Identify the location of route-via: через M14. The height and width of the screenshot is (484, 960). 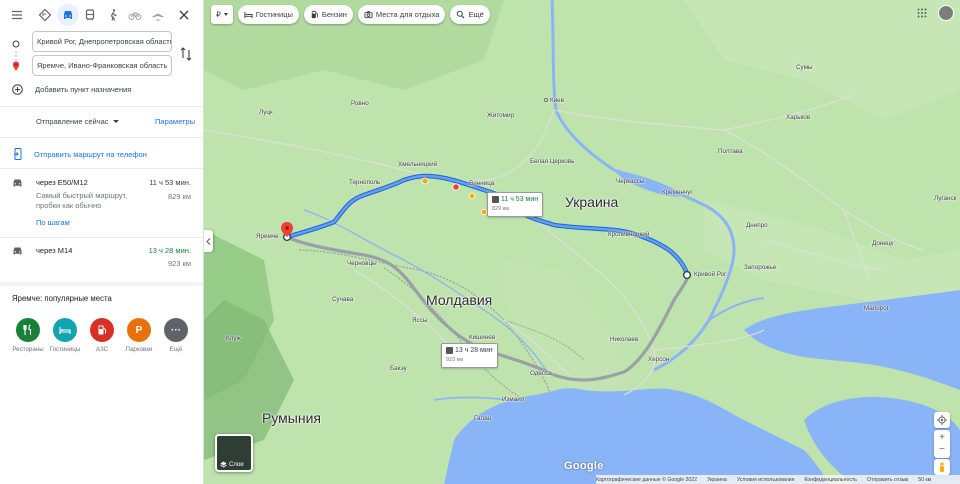
(54, 250).